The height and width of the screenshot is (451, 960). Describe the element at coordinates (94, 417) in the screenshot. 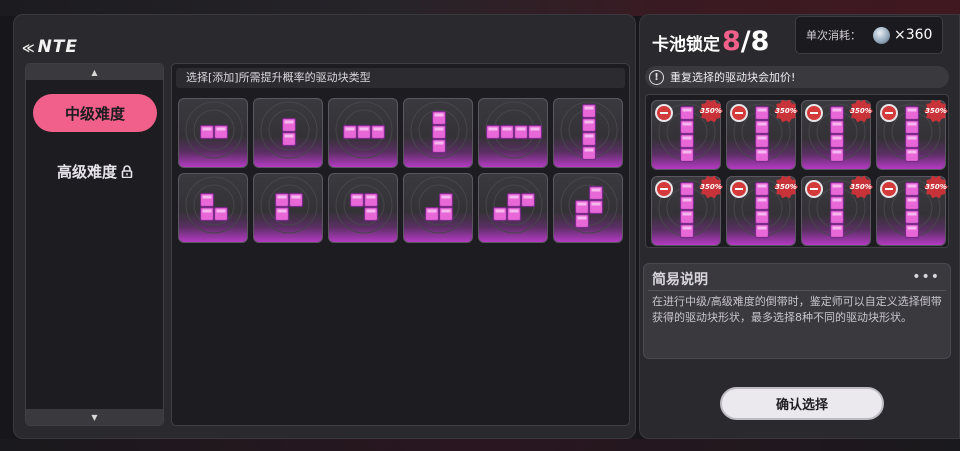

I see `scroll-down-arrow-icon: ▼` at that location.